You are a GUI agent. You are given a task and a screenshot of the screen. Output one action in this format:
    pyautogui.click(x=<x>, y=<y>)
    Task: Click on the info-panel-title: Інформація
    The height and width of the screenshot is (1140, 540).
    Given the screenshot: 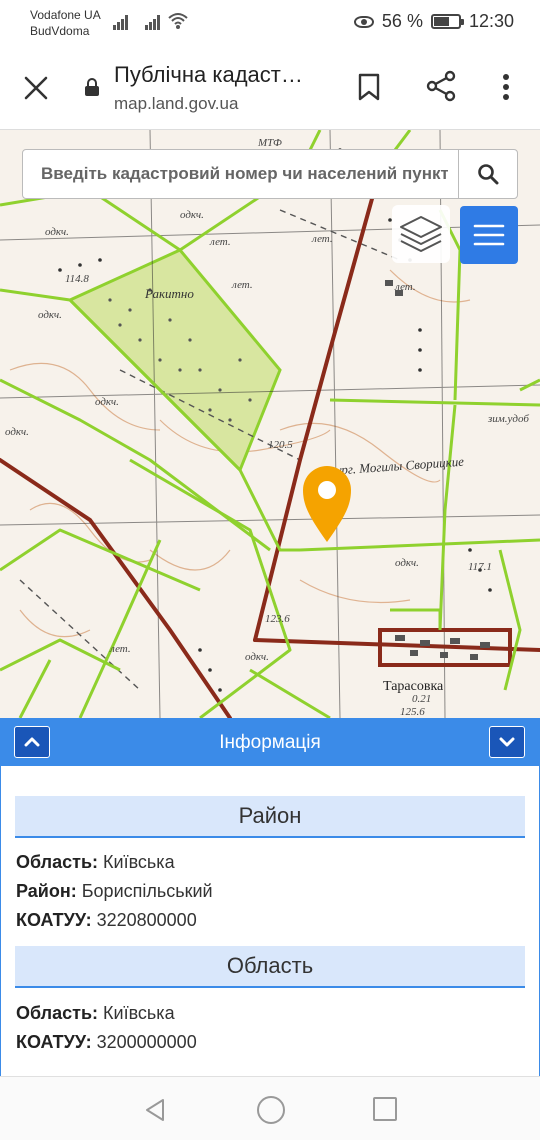 What is the action you would take?
    pyautogui.click(x=270, y=742)
    